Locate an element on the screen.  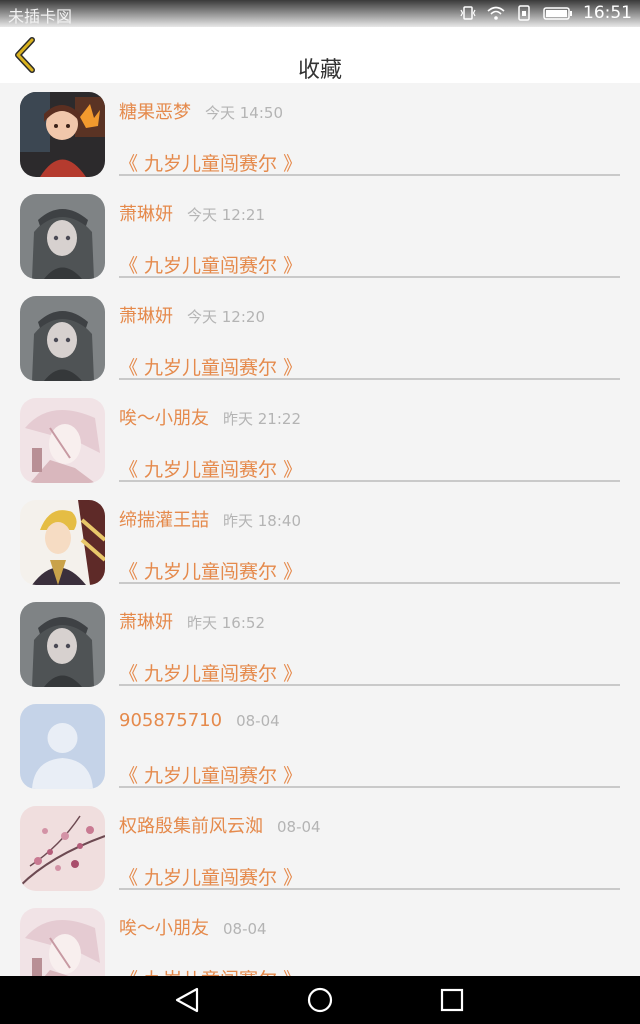
sim-icon is located at coordinates (524, 13).